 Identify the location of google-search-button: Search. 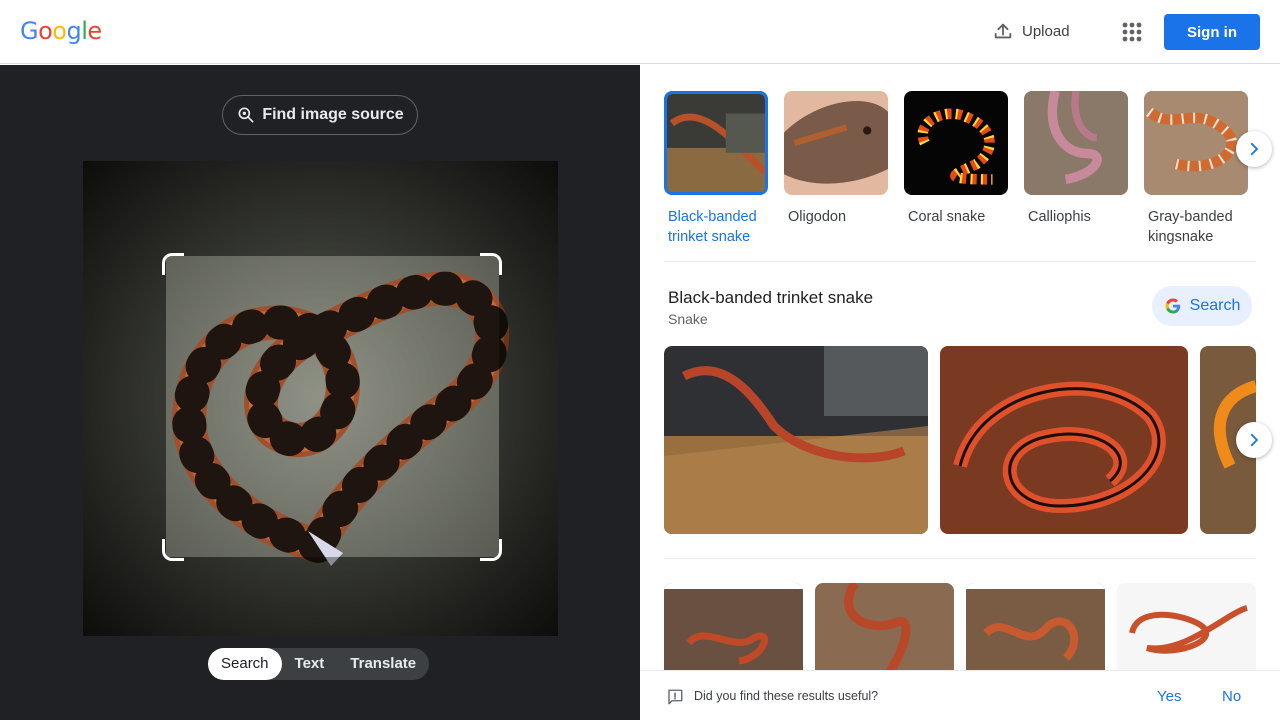
(1202, 306).